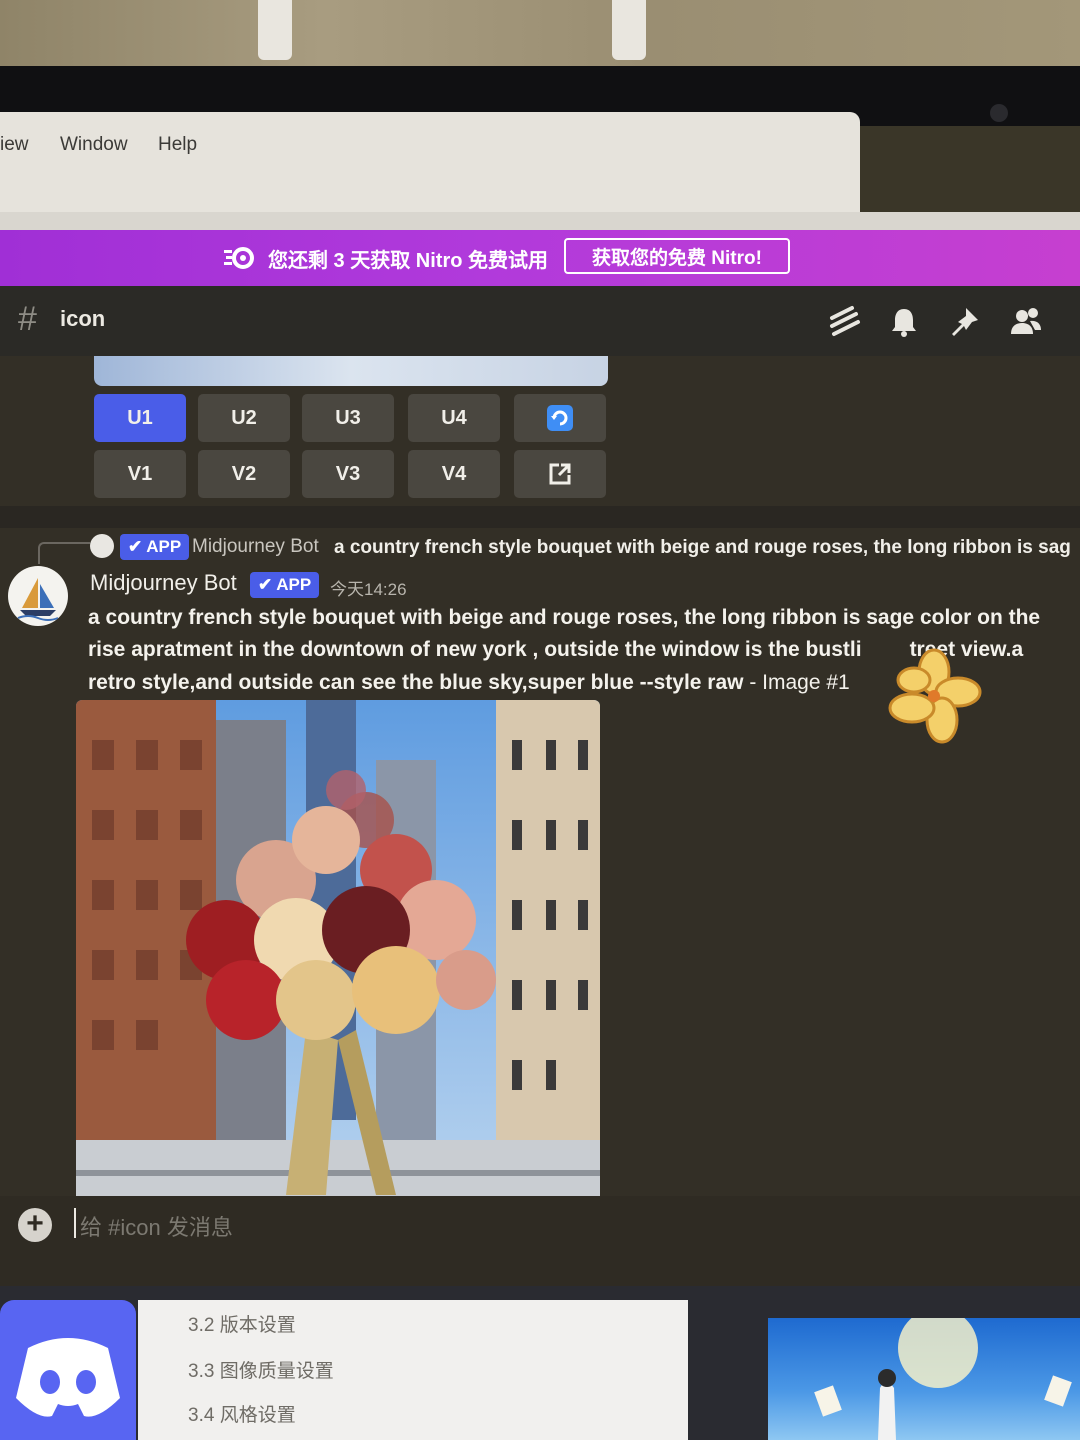 This screenshot has width=1080, height=1440. I want to click on avatar, so click(38, 596).